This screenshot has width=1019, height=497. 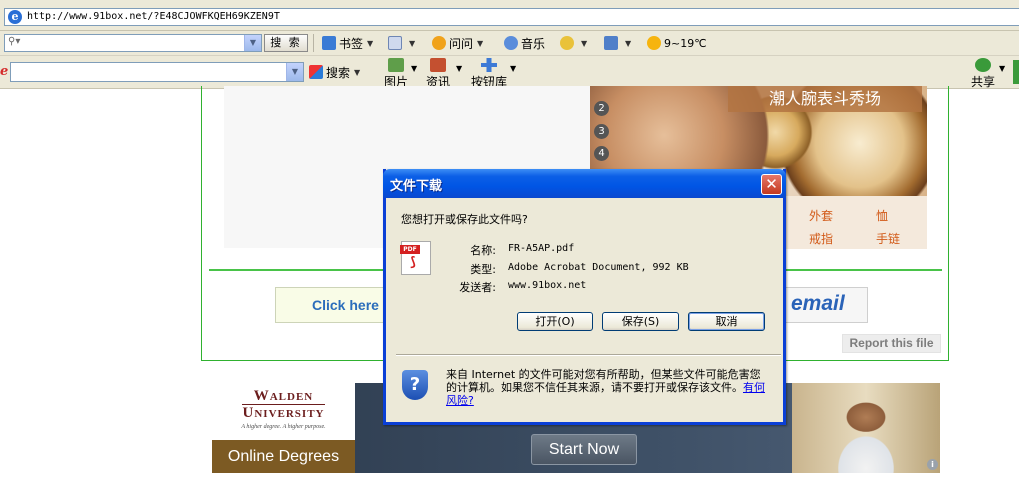 I want to click on dialog-divider, so click(x=588, y=355).